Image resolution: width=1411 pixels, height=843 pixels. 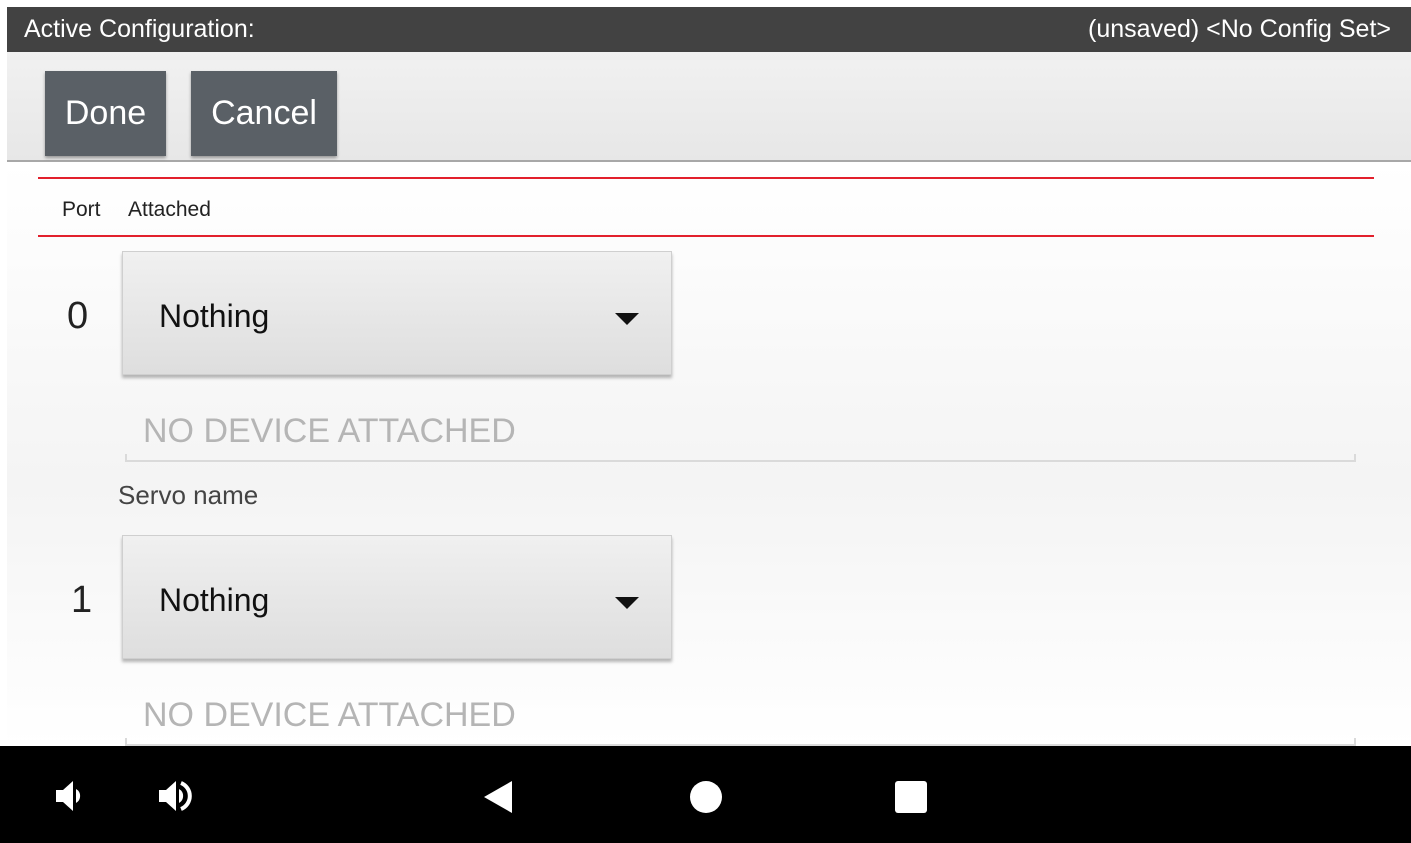 What do you see at coordinates (177, 798) in the screenshot?
I see `volume-up-icon` at bounding box center [177, 798].